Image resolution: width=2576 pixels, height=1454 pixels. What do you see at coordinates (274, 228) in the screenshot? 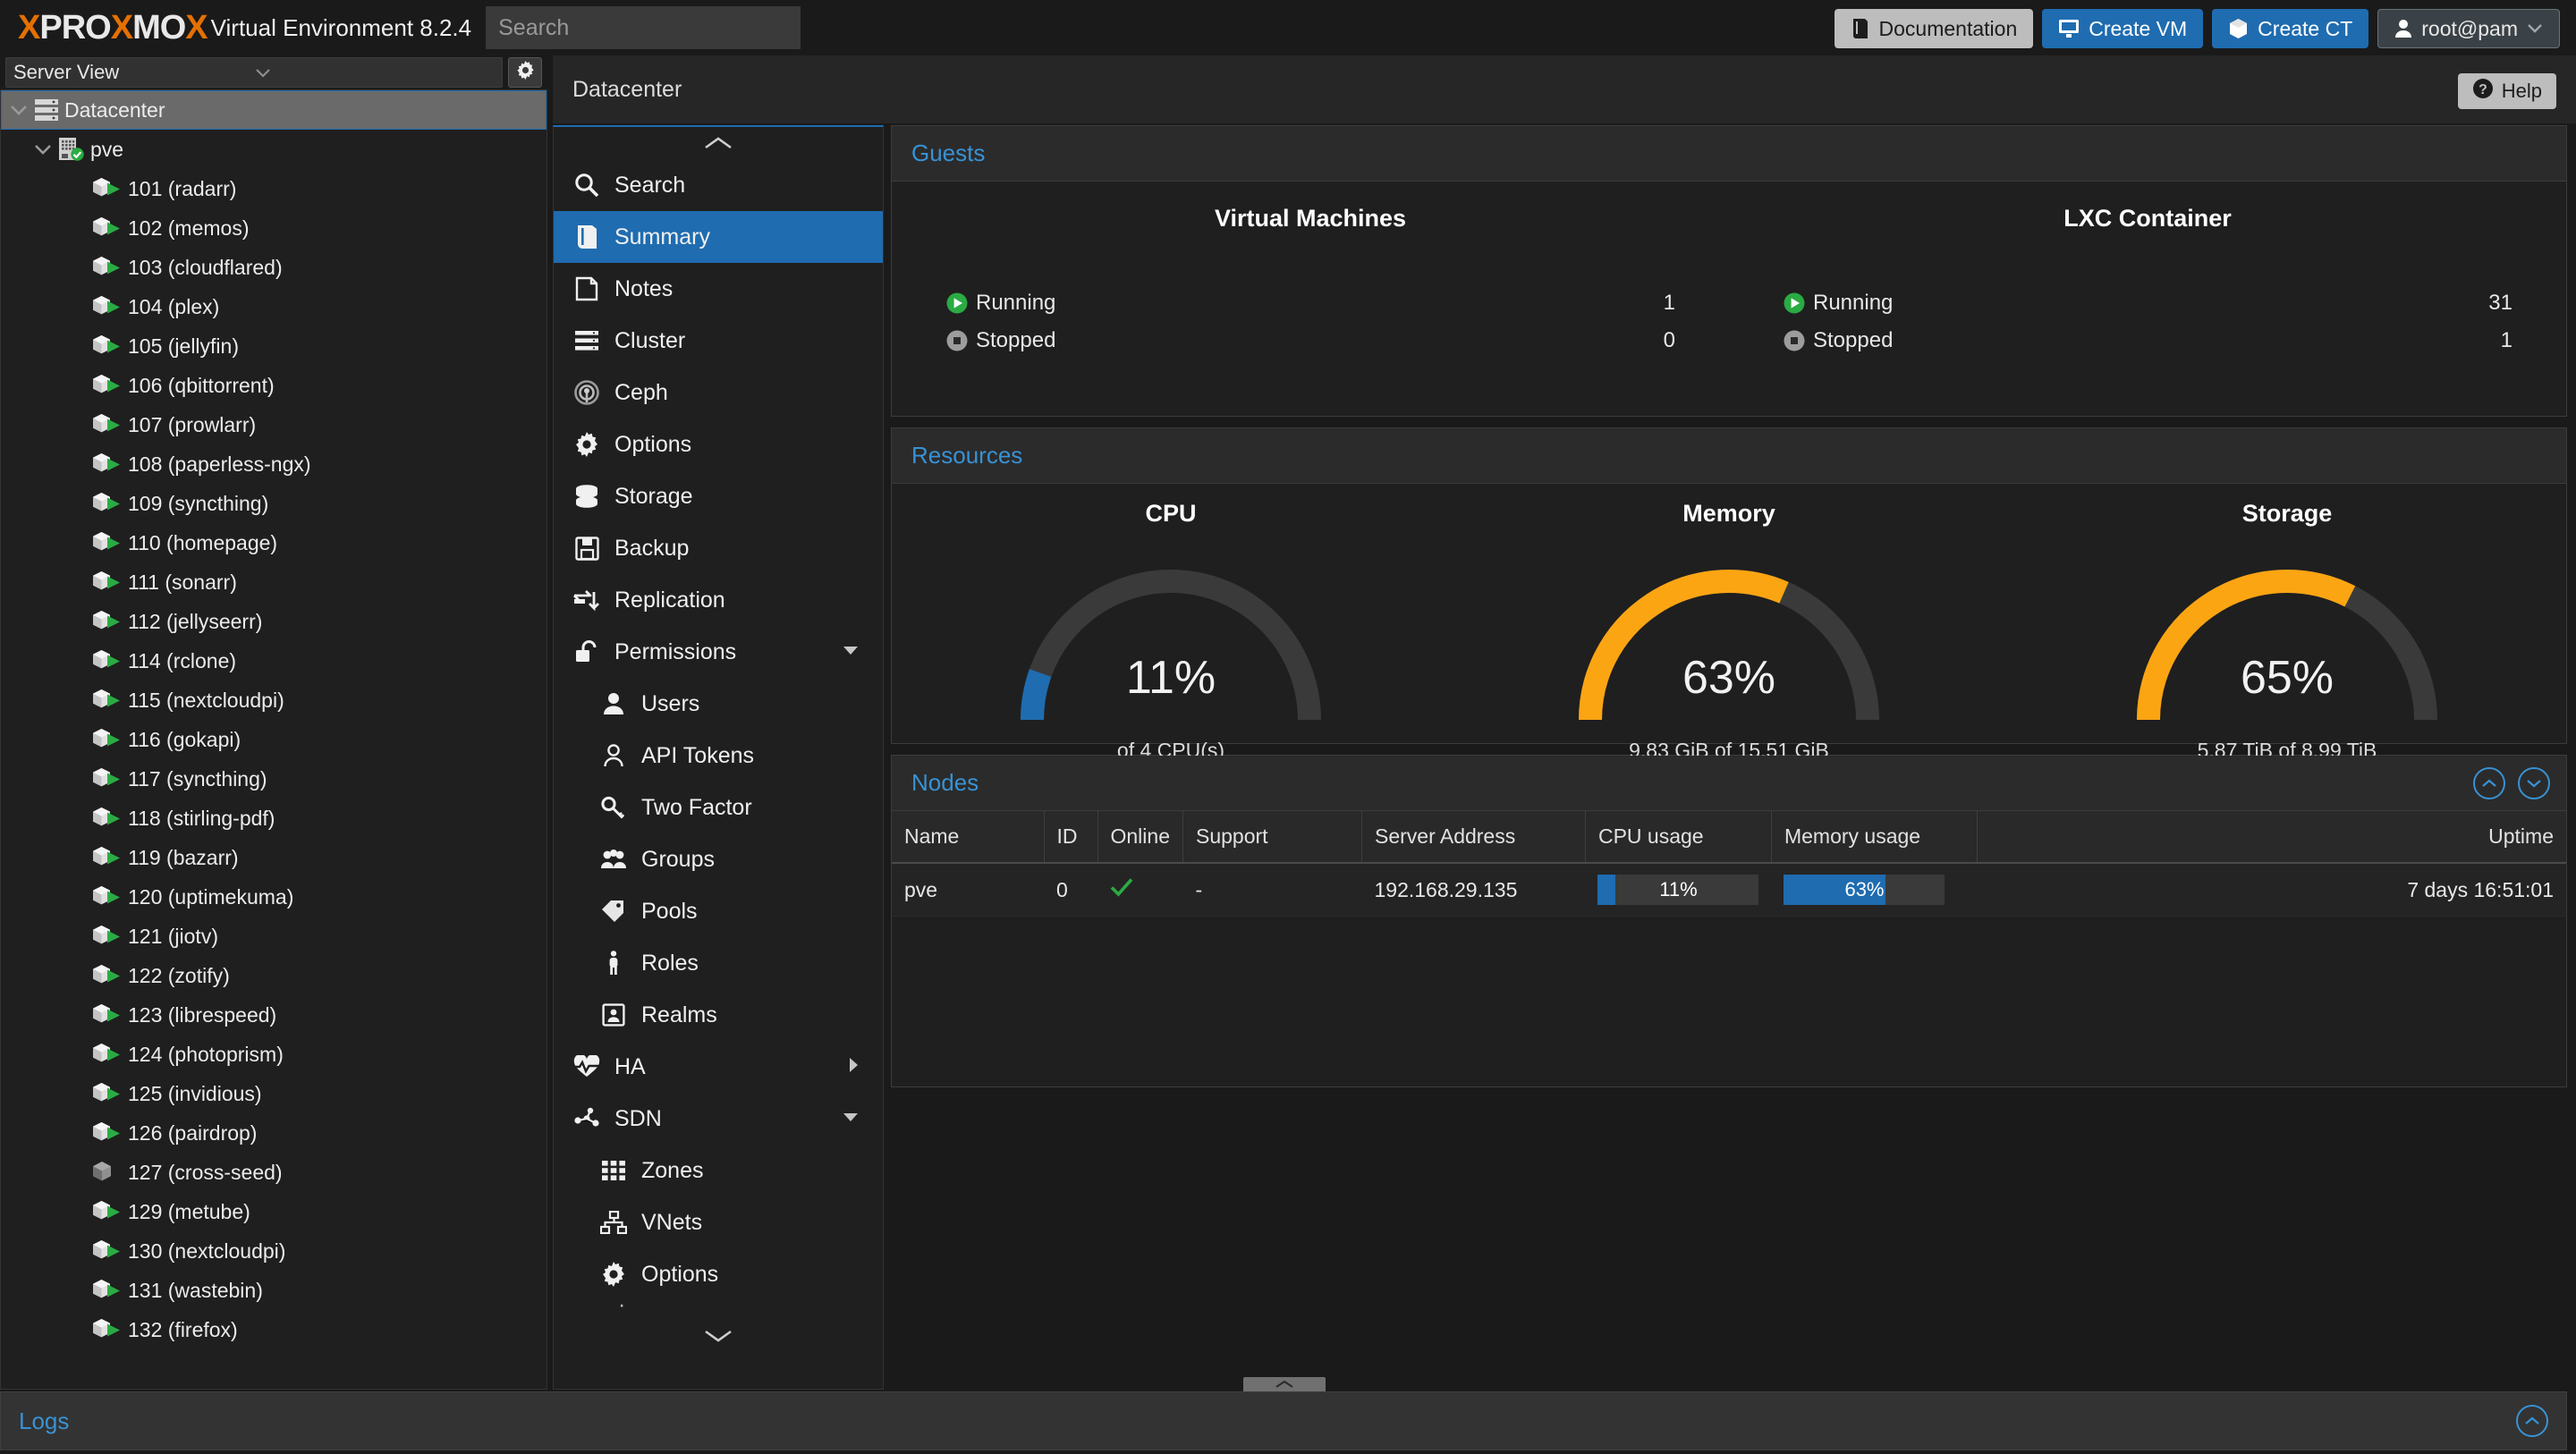
I see `tree-item-102-memos: 102 (memos)` at bounding box center [274, 228].